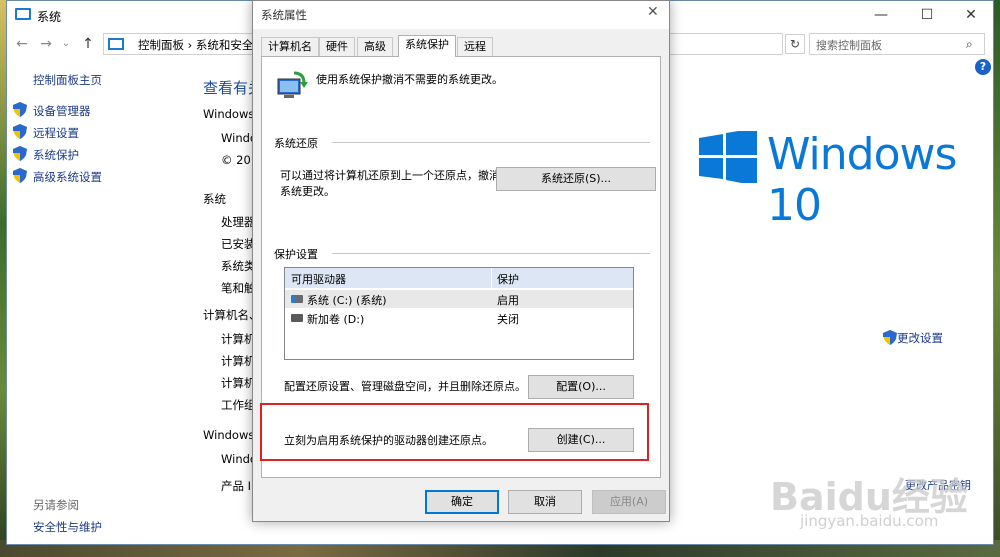 The height and width of the screenshot is (557, 1000). Describe the element at coordinates (238, 266) in the screenshot. I see `system-row-type: 系统类` at that location.